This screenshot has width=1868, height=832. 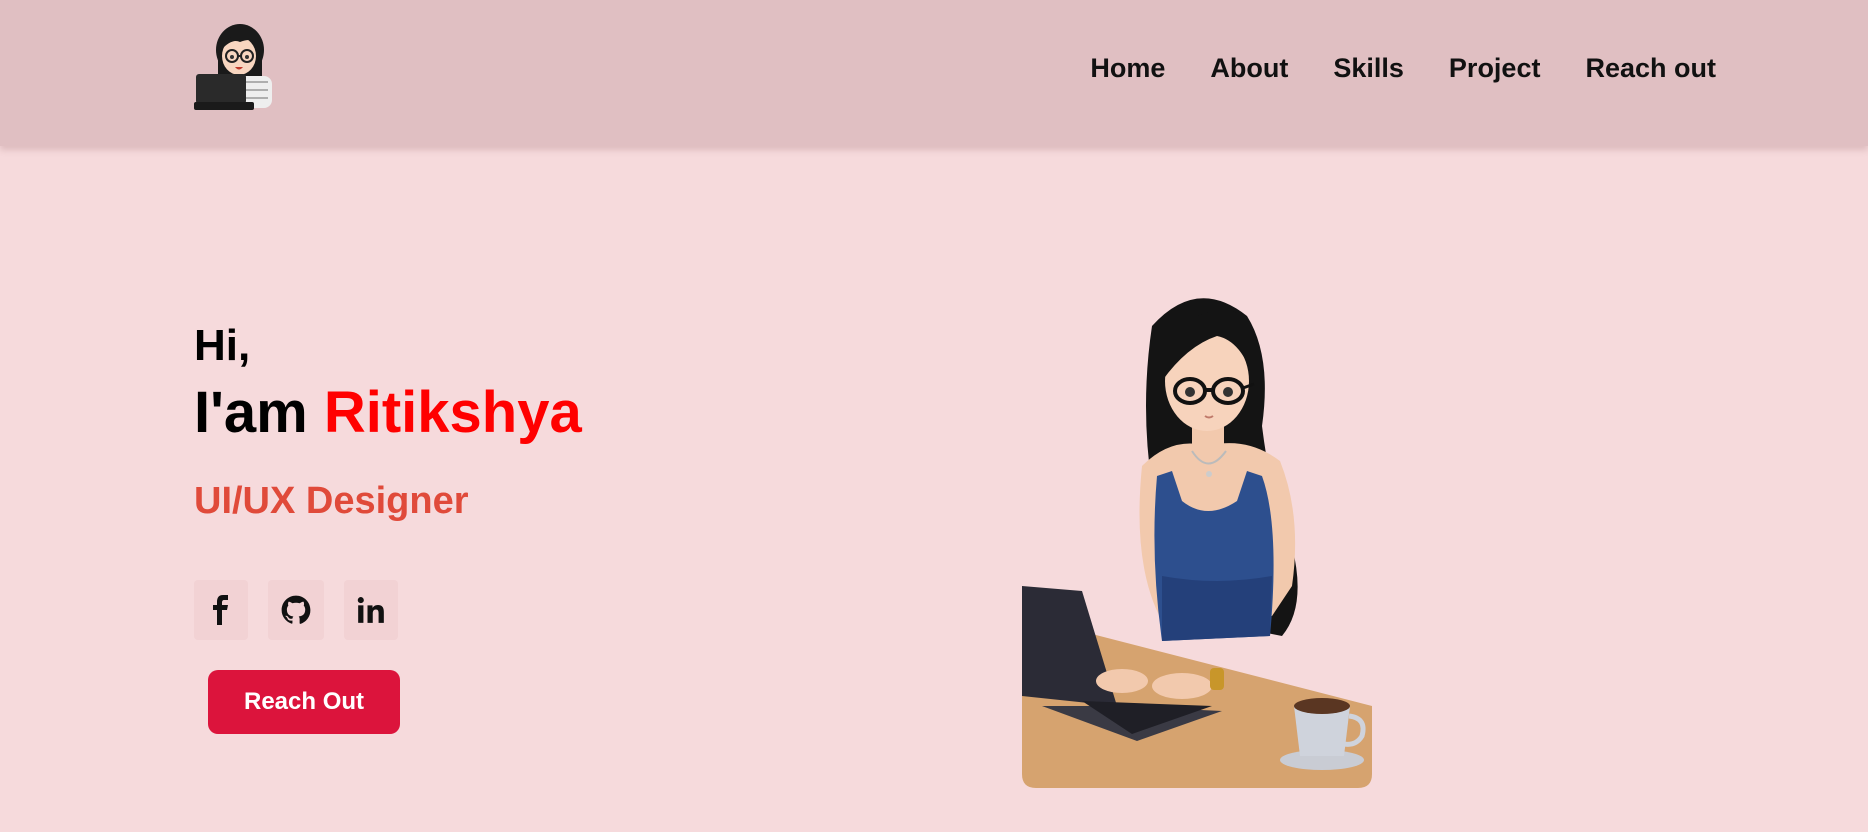 I want to click on woman-at-laptop-illustration, so click(x=1197, y=543).